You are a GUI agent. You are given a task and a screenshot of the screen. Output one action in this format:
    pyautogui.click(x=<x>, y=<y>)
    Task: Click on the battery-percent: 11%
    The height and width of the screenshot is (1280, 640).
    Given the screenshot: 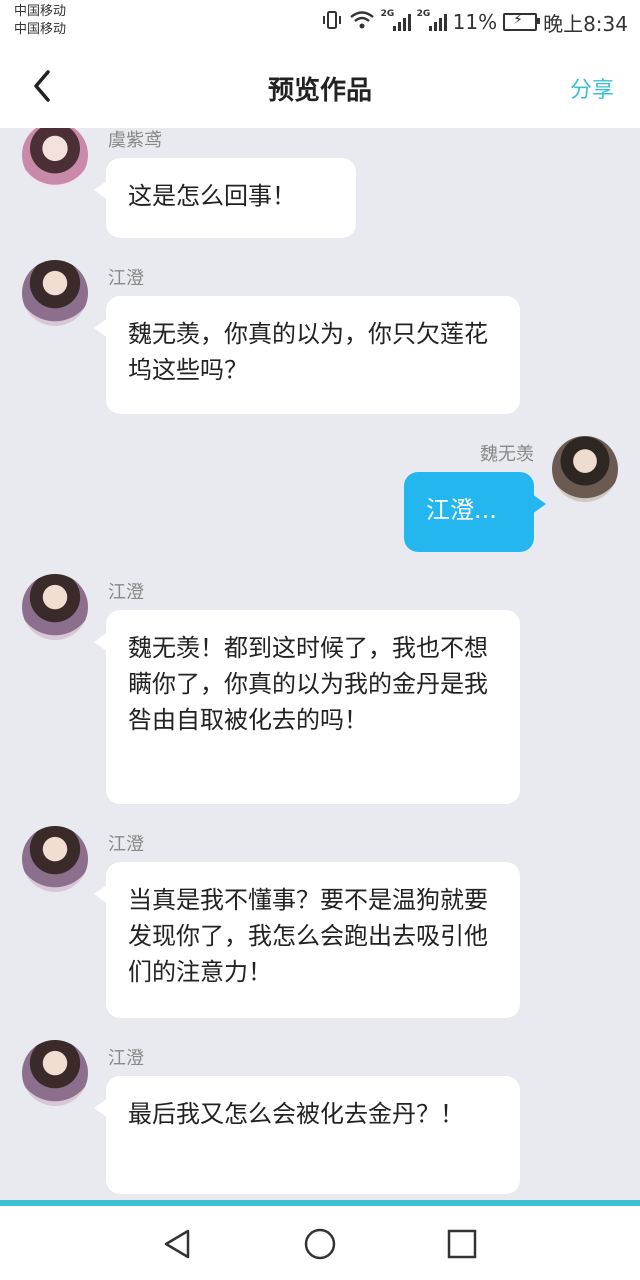 What is the action you would take?
    pyautogui.click(x=475, y=22)
    